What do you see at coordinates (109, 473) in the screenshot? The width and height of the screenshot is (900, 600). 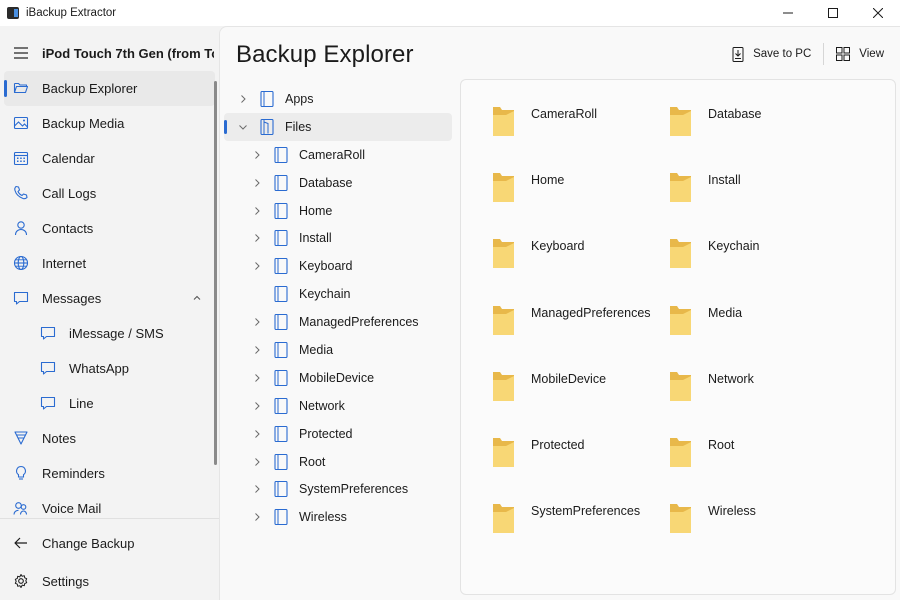 I see `sidebar-item-reminders: Reminders` at bounding box center [109, 473].